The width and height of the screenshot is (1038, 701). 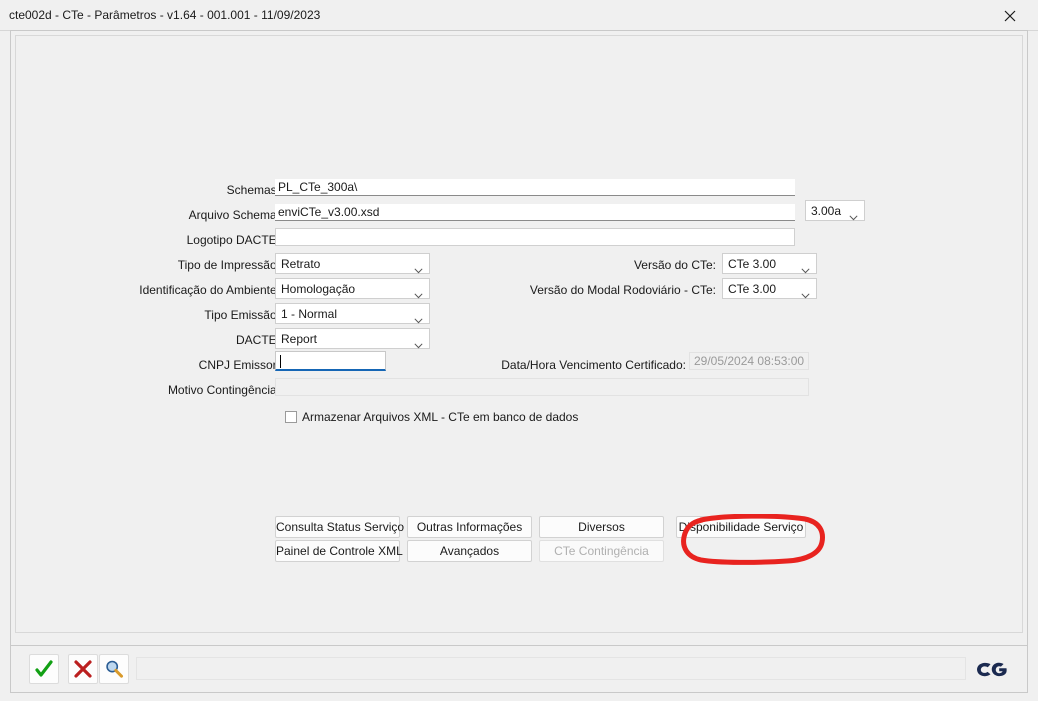 I want to click on versao-modal-rodoviario-combo: CTe 3.00, so click(x=769, y=288).